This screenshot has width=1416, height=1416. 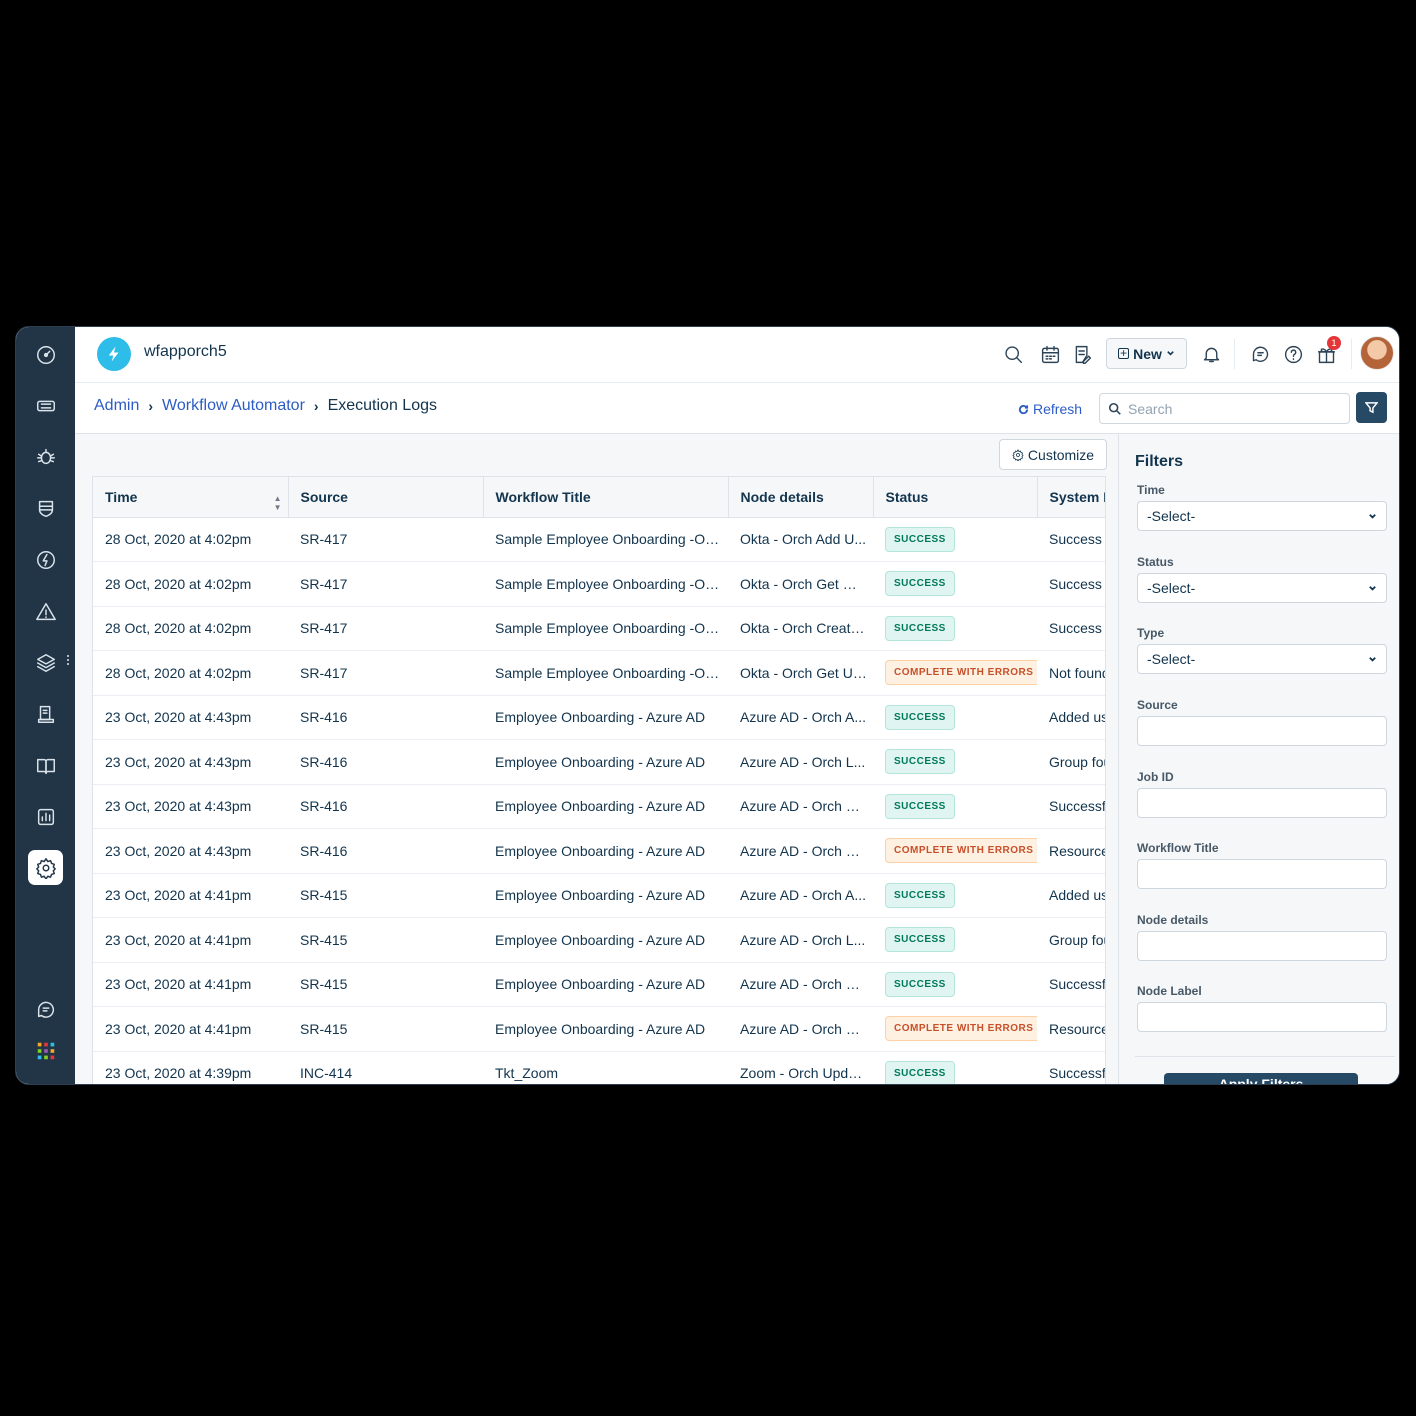 What do you see at coordinates (1261, 1078) in the screenshot?
I see `apply-filters-button: Apply Filters` at bounding box center [1261, 1078].